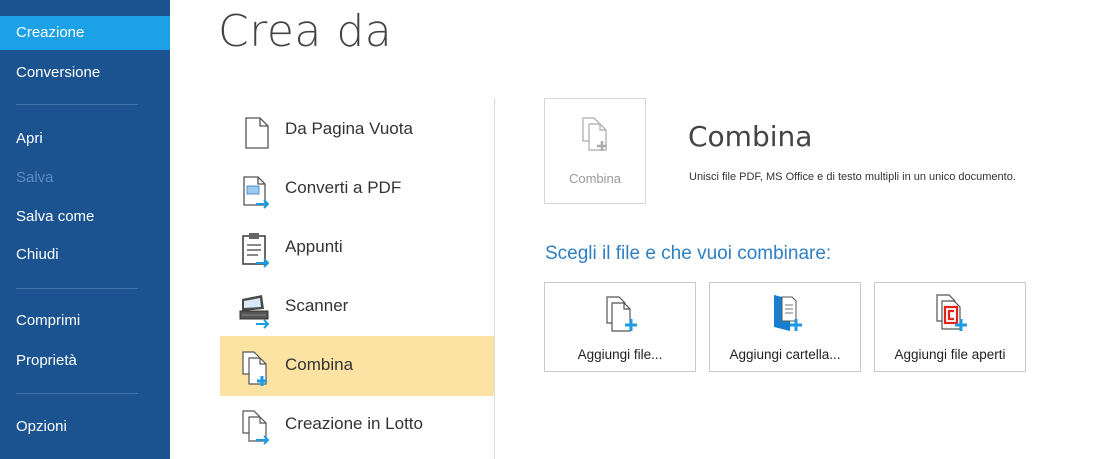 This screenshot has height=459, width=1099. I want to click on combine-tile: Combina, so click(595, 151).